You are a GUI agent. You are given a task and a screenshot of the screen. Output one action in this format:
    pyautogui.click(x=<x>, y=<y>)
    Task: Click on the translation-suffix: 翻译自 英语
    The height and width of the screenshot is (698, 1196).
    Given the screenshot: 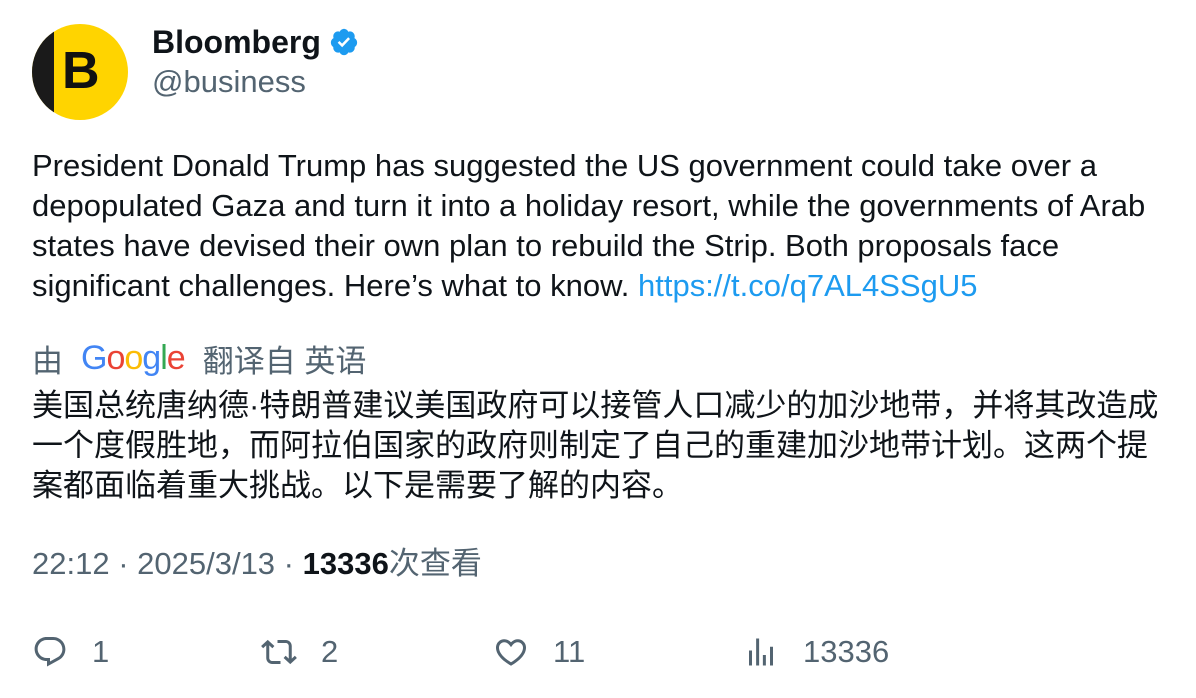 What is the action you would take?
    pyautogui.click(x=284, y=361)
    